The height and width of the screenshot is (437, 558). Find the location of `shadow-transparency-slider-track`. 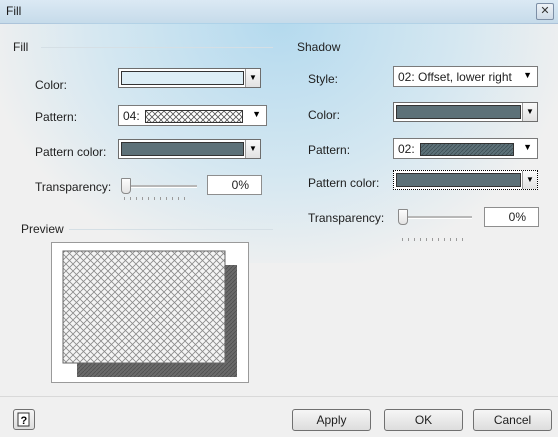

shadow-transparency-slider-track is located at coordinates (437, 217).